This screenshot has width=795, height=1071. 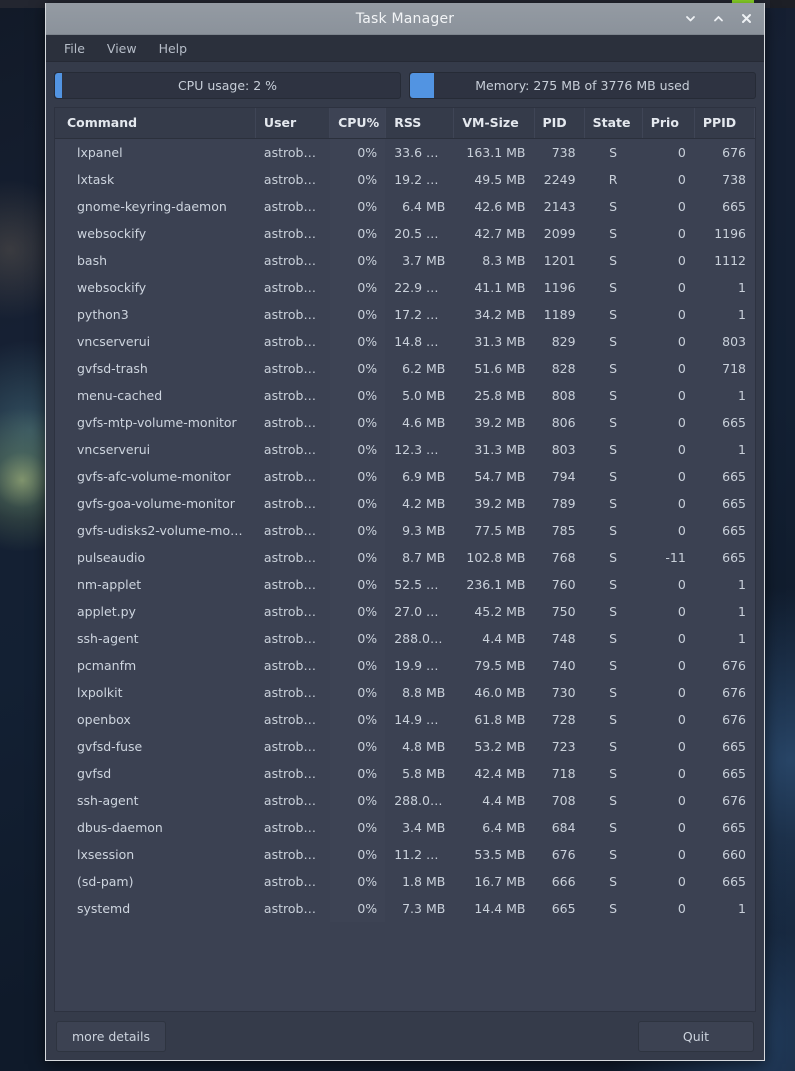 I want to click on menu-file: File, so click(x=74, y=48).